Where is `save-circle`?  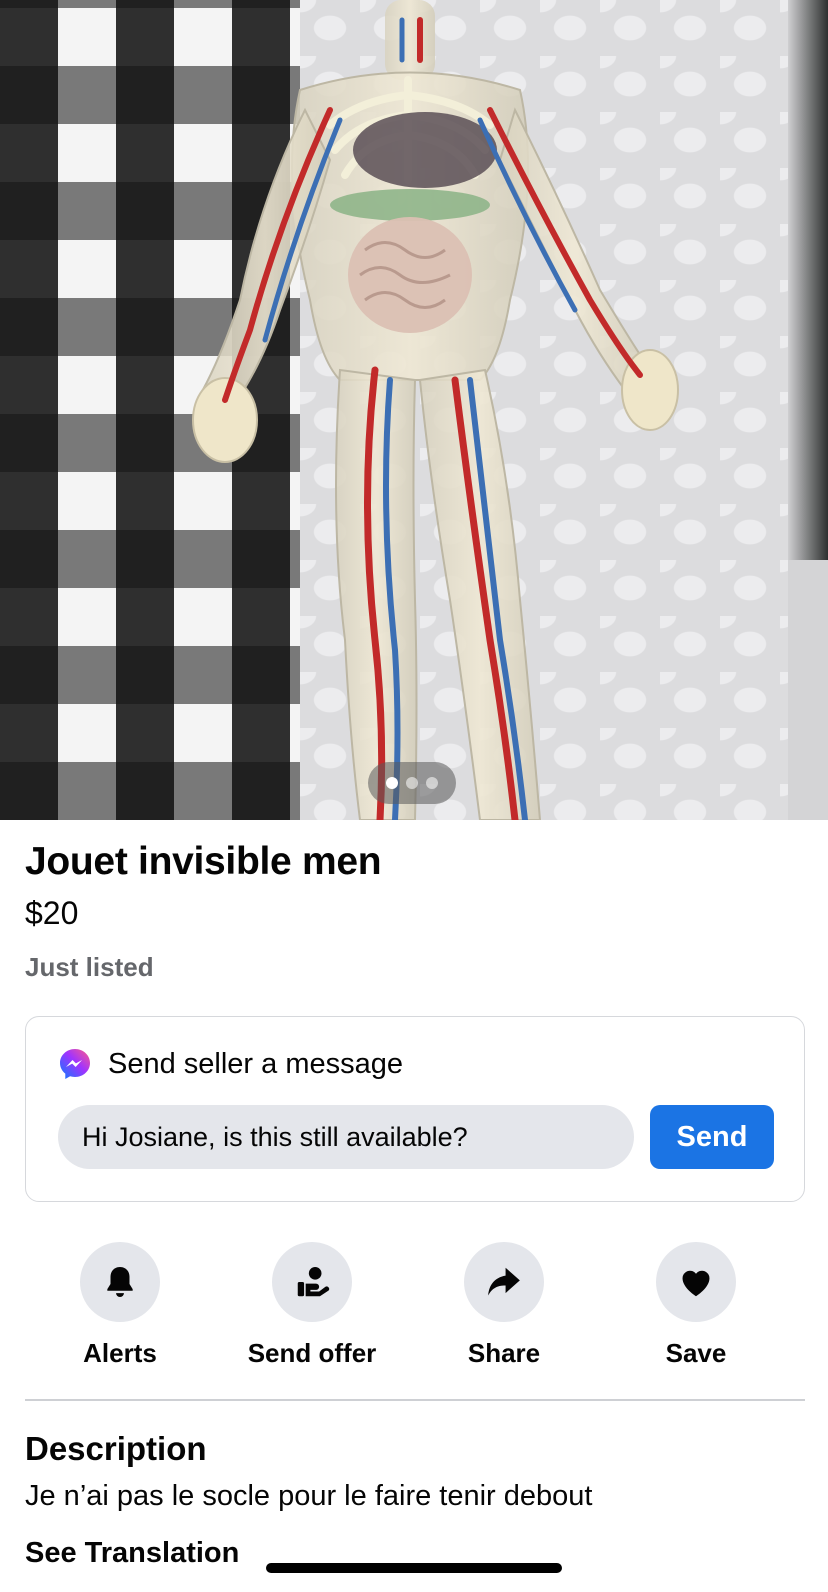
save-circle is located at coordinates (696, 1282).